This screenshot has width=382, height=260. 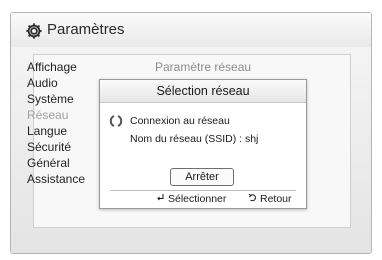 What do you see at coordinates (116, 121) in the screenshot?
I see `loading-spinner-icon` at bounding box center [116, 121].